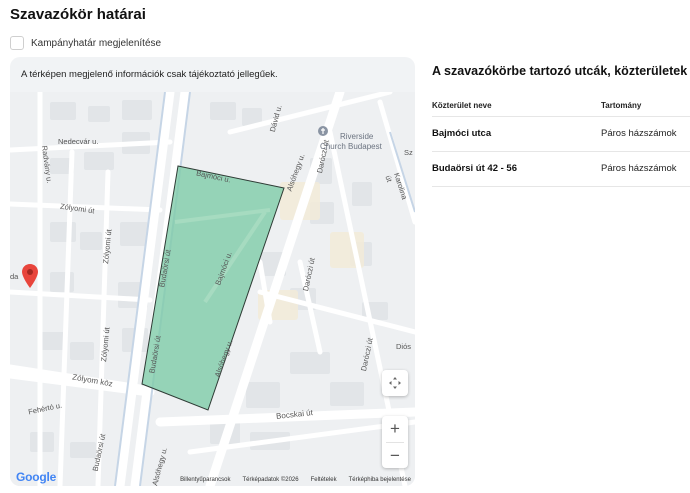  Describe the element at coordinates (516, 169) in the screenshot. I see `street-name: Budaörsi út 42 - 56` at that location.